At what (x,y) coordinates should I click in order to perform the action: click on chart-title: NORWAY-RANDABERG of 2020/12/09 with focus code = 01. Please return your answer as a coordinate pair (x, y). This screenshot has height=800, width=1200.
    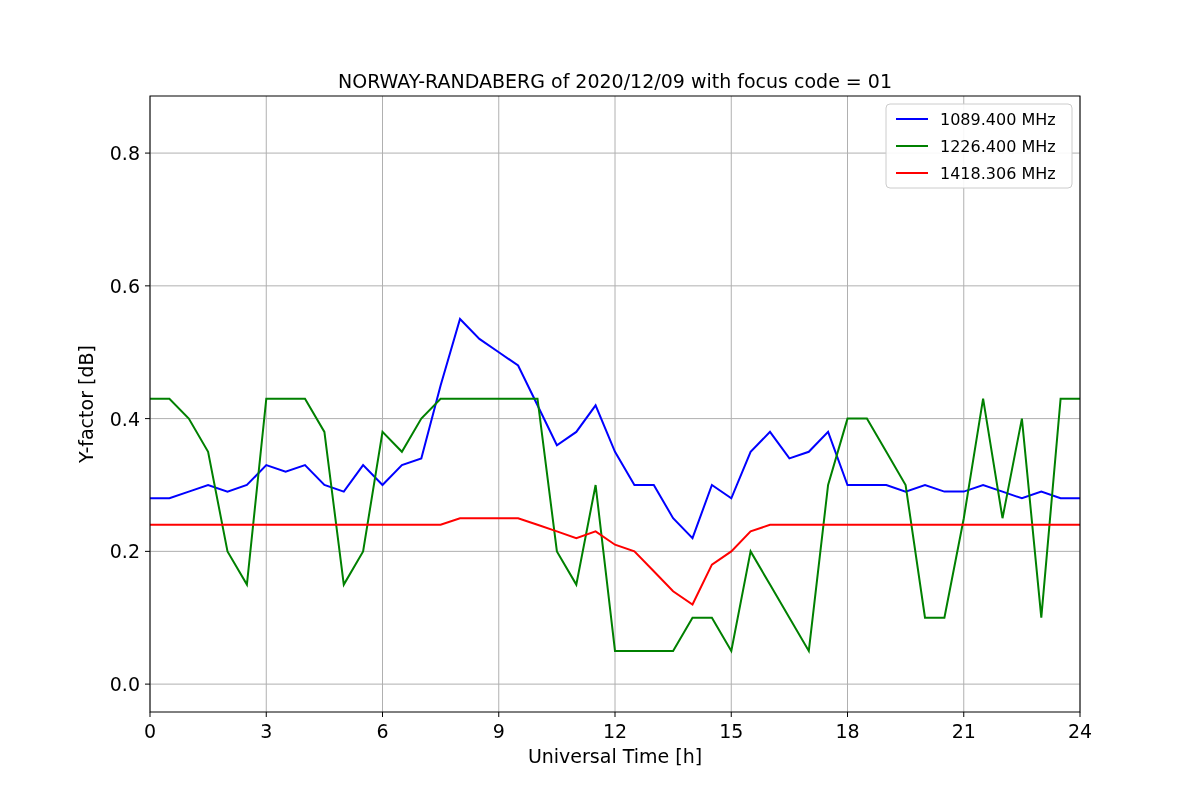
    Looking at the image, I should click on (615, 81).